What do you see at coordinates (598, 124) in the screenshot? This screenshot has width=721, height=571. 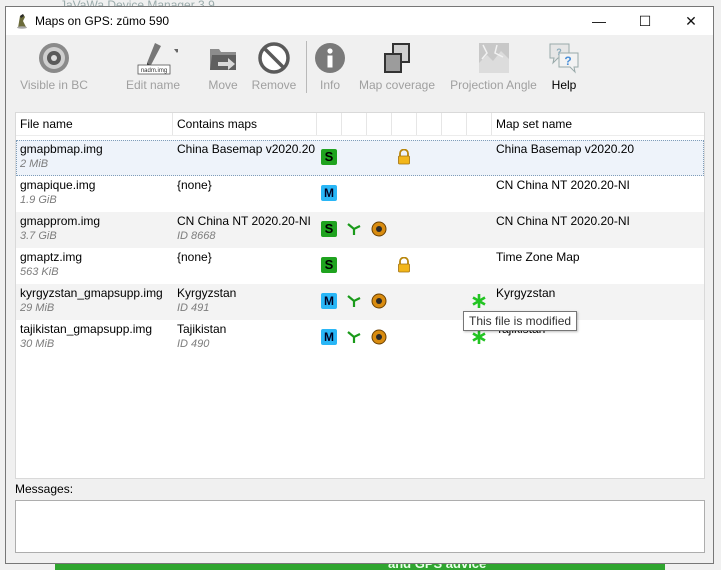 I see `column-header-map-set-name: Map set name` at bounding box center [598, 124].